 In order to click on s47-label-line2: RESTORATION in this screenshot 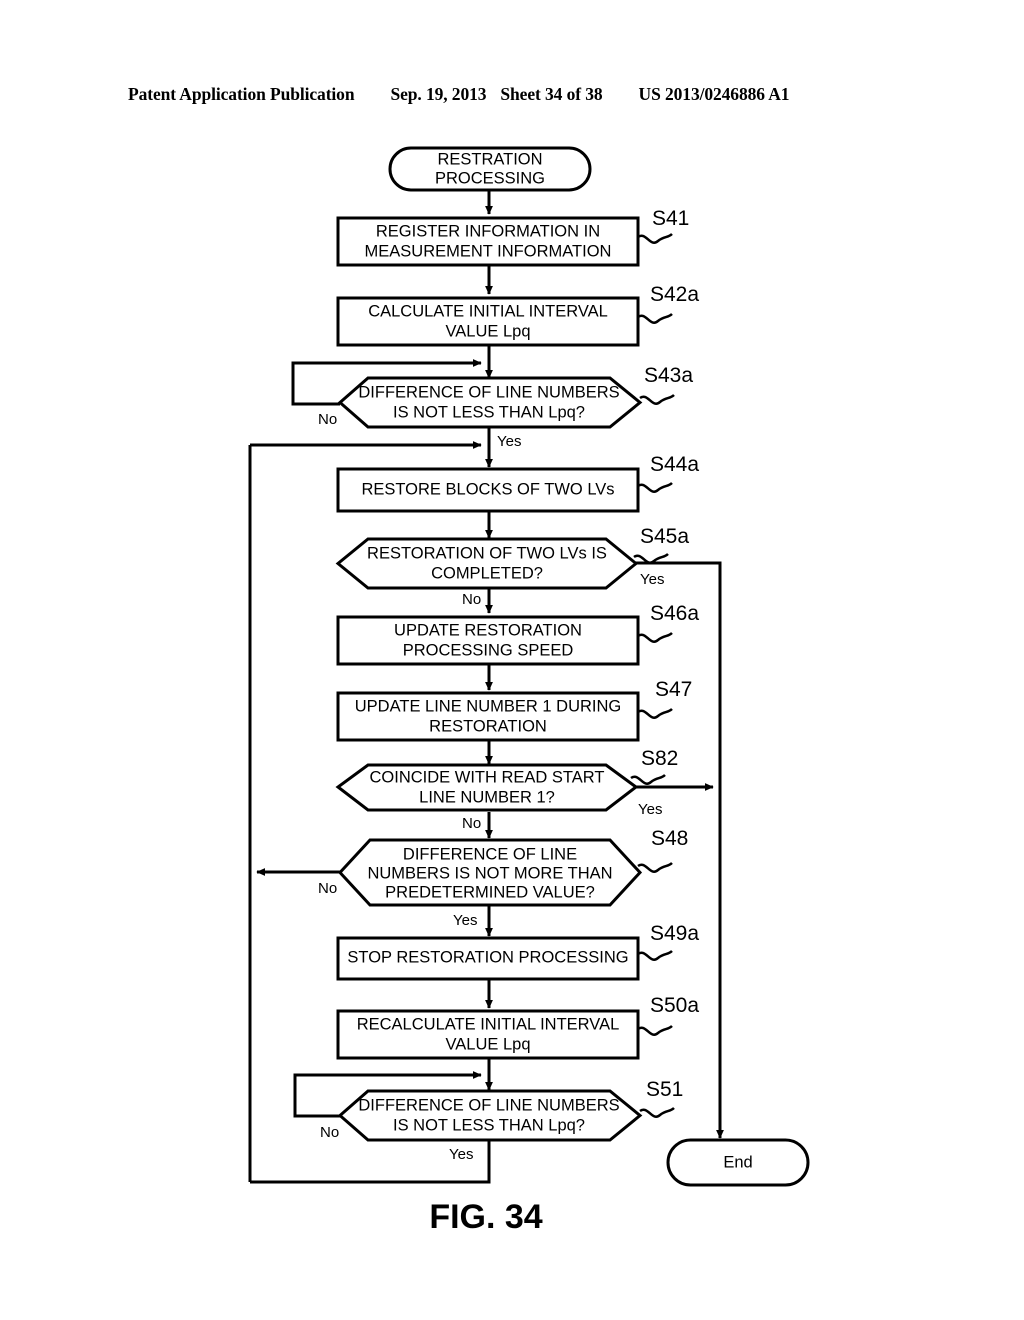, I will do `click(488, 726)`.